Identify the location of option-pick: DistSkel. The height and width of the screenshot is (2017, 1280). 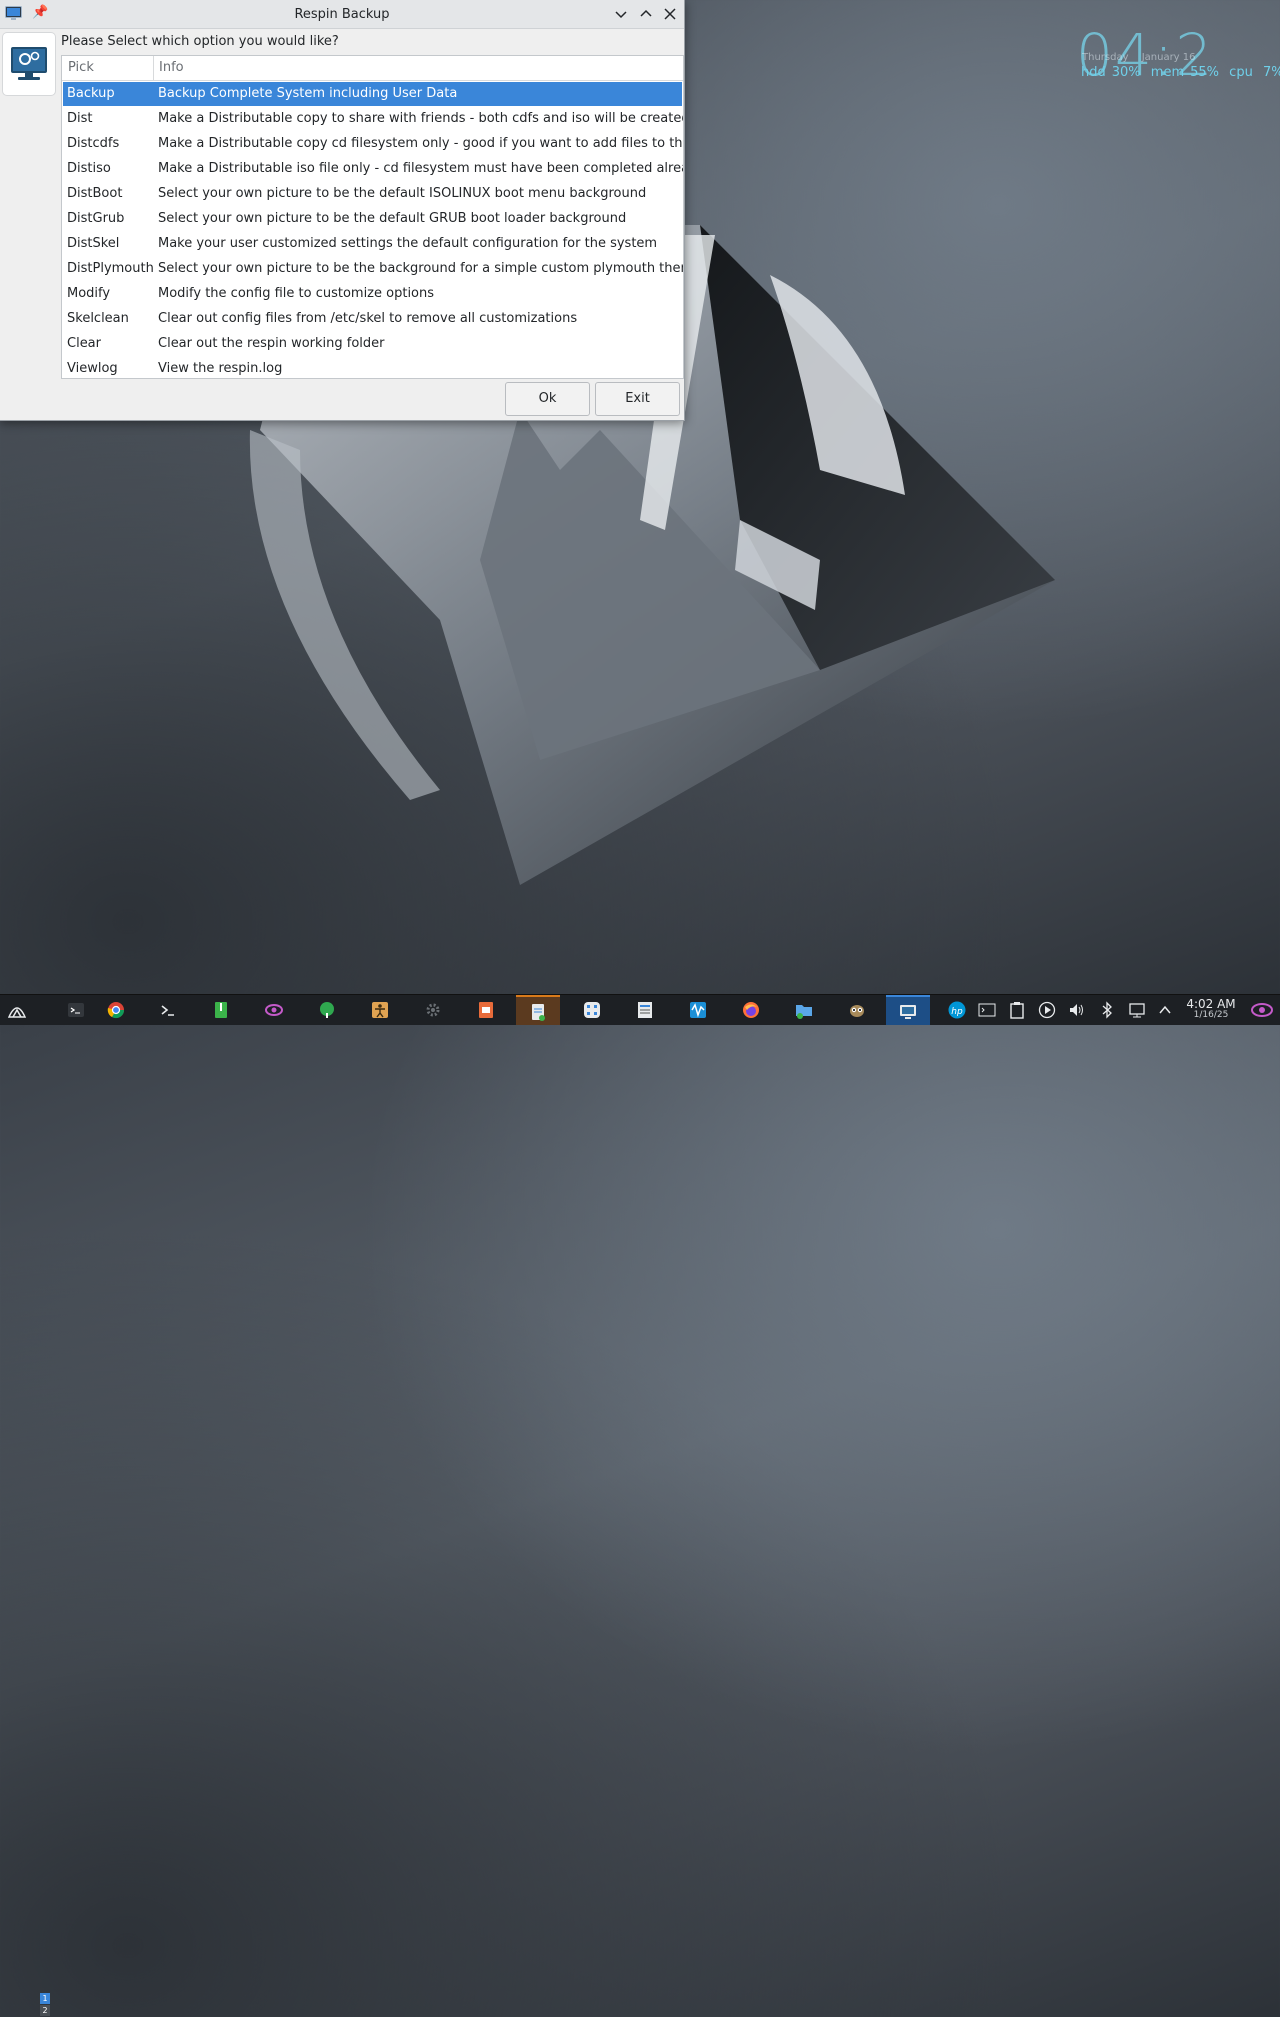
(93, 243).